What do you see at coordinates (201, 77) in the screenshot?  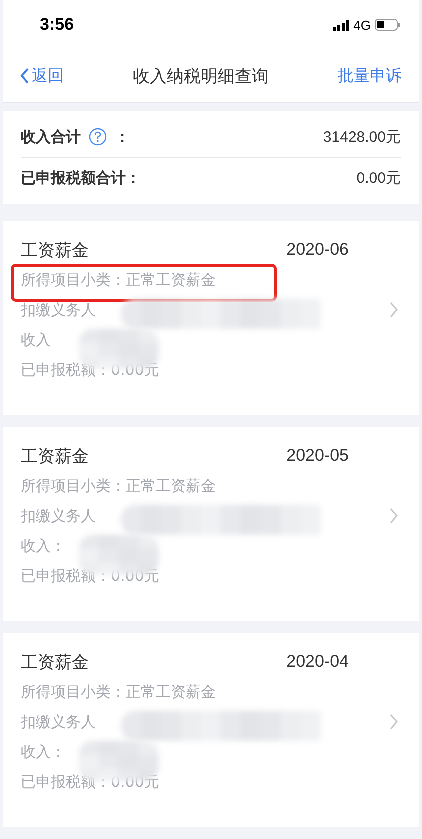 I see `page-title: 收入纳税明细查询` at bounding box center [201, 77].